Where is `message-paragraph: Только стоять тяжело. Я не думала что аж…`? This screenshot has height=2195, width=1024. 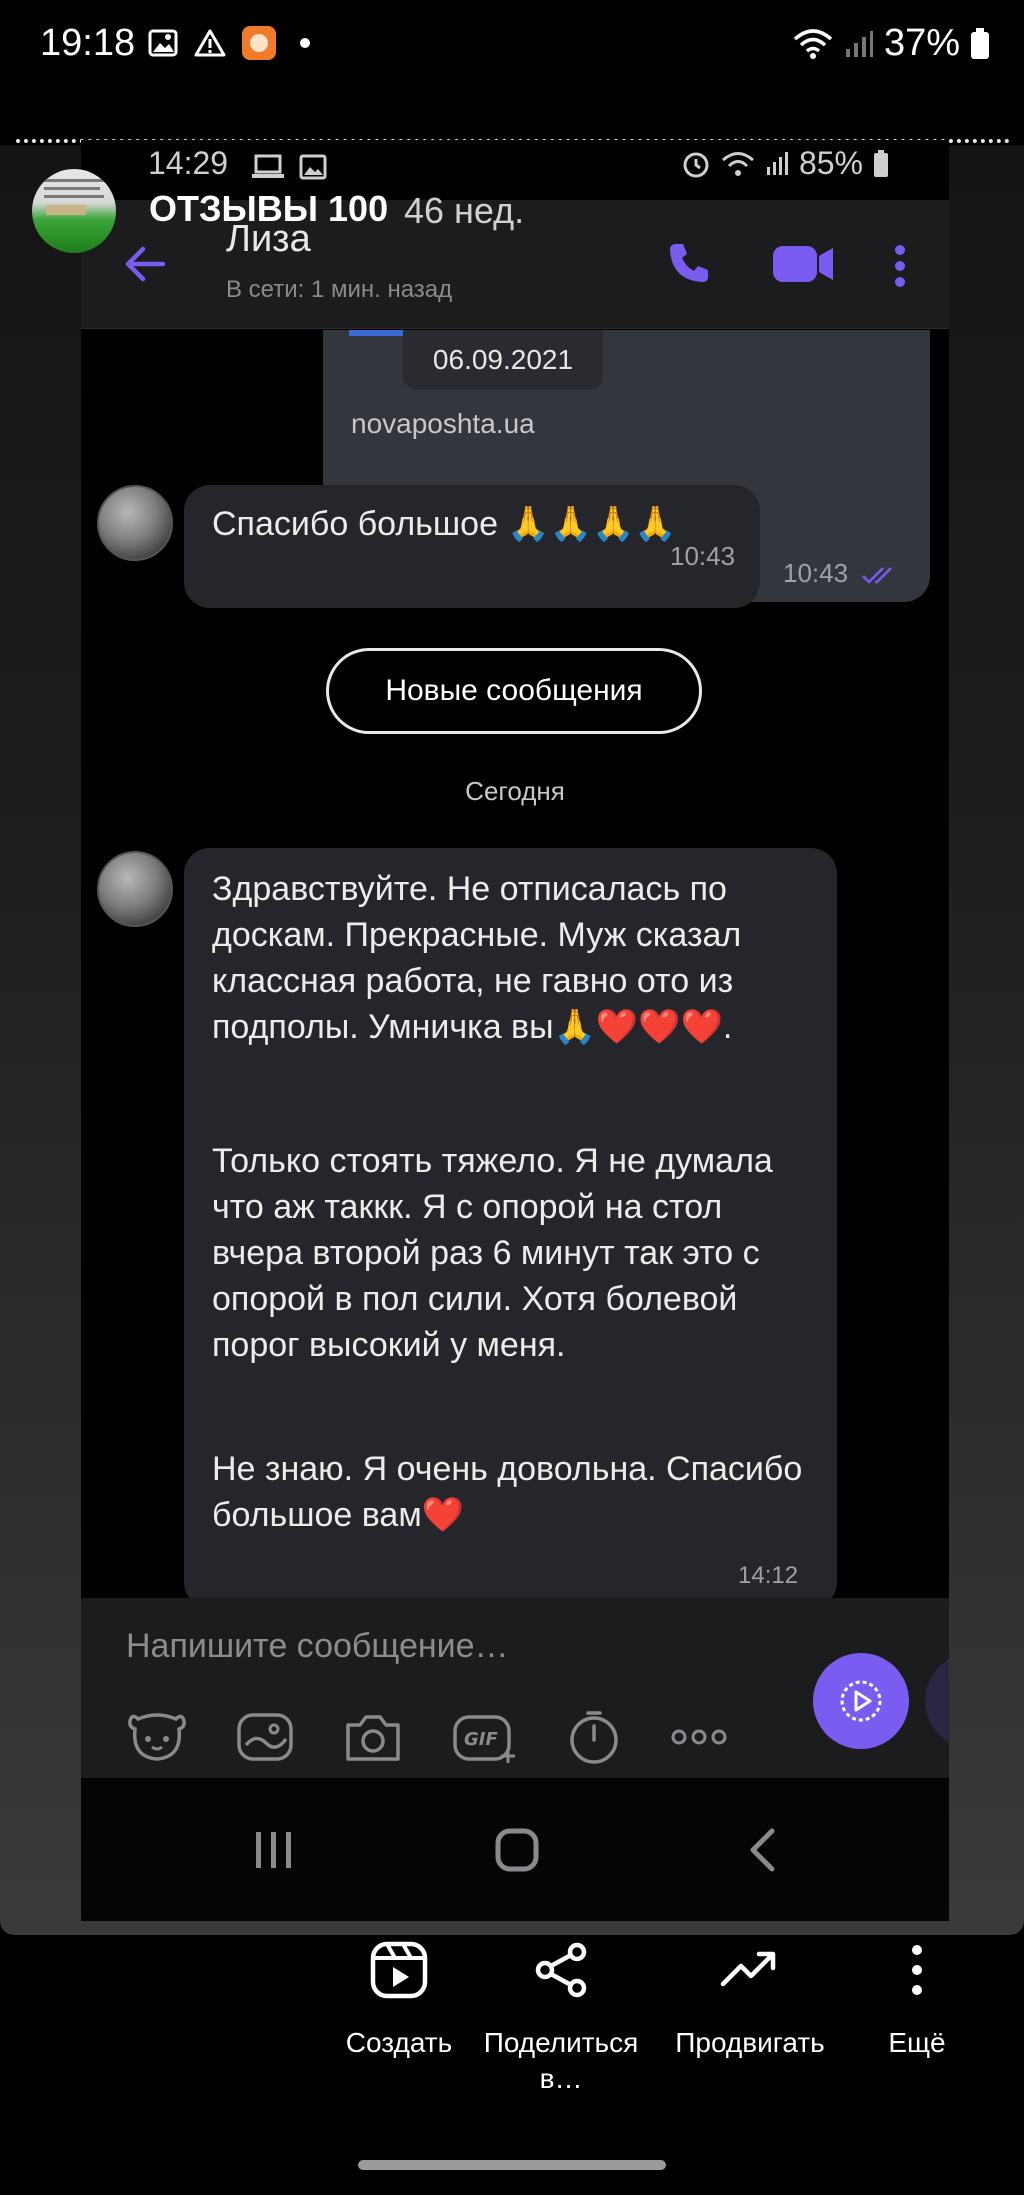
message-paragraph: Только стоять тяжело. Я не думала что аж… is located at coordinates (497, 1253).